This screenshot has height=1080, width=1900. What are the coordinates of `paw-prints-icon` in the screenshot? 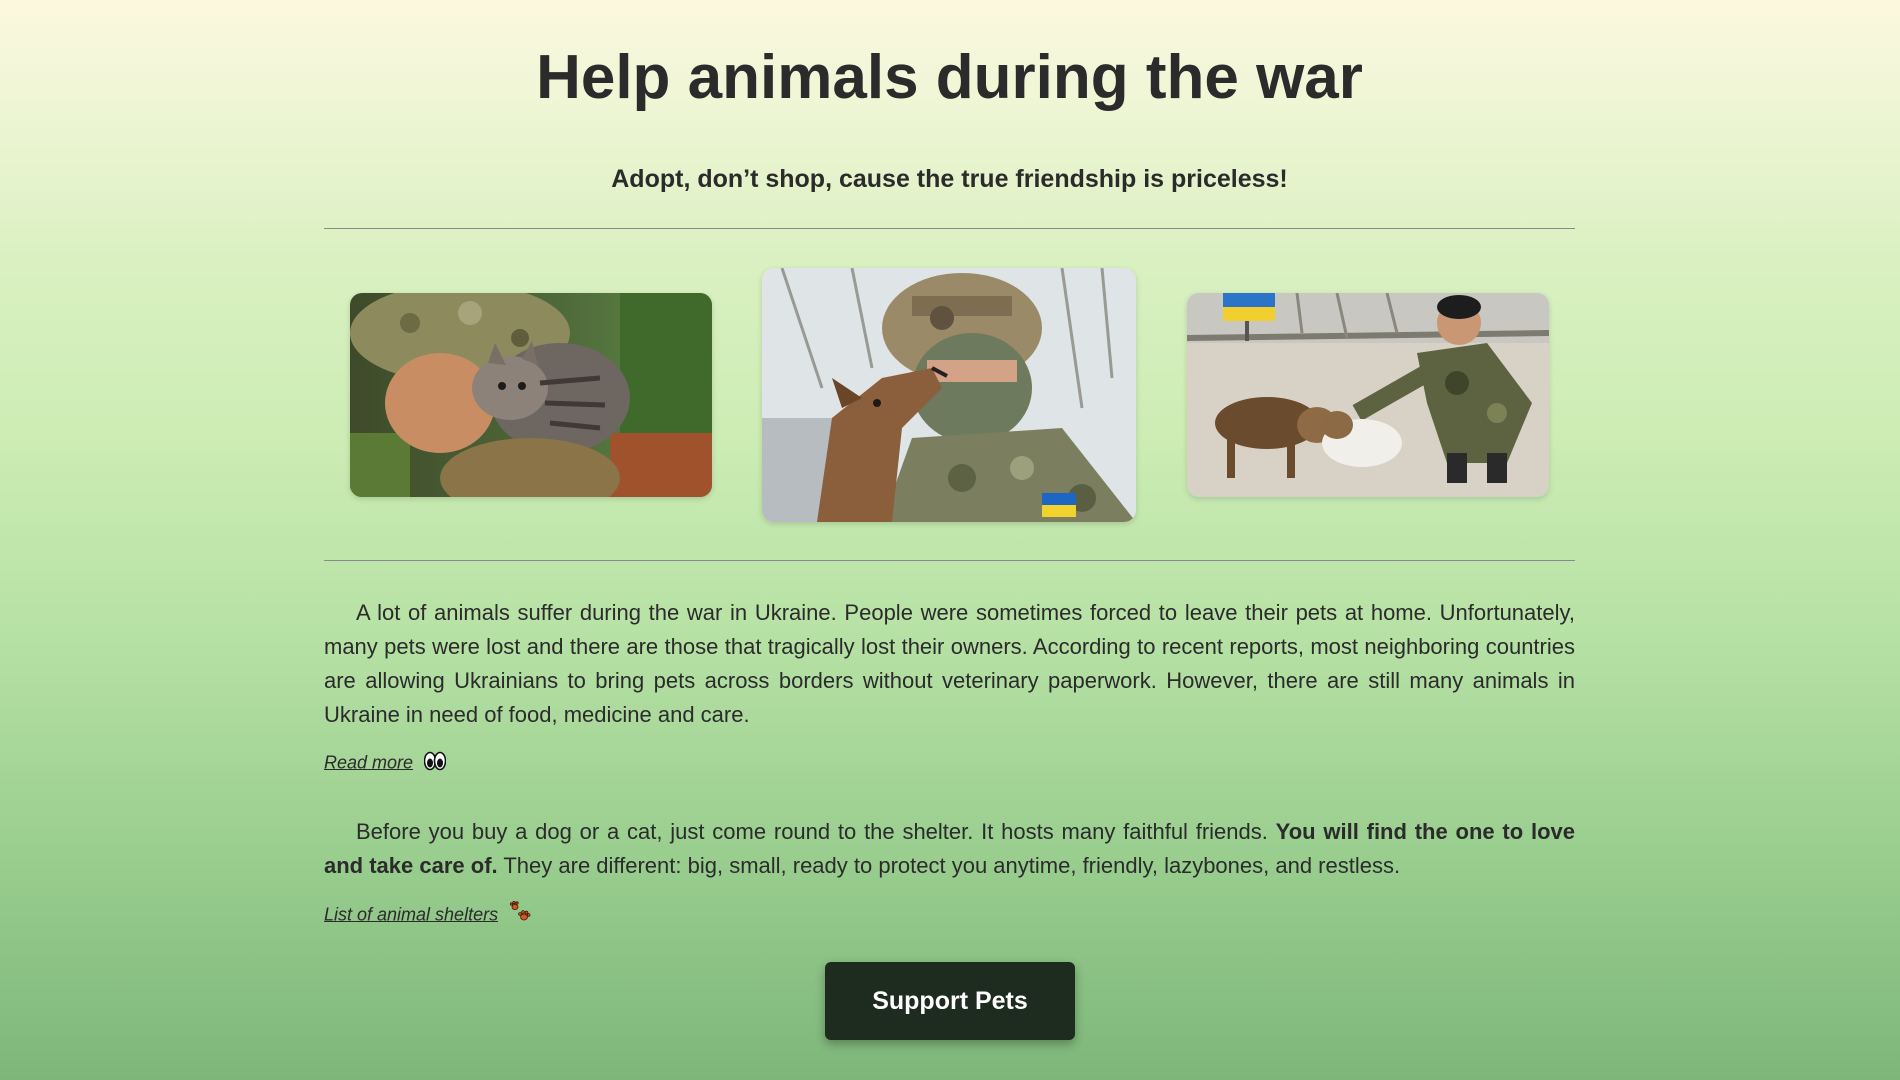 It's located at (521, 915).